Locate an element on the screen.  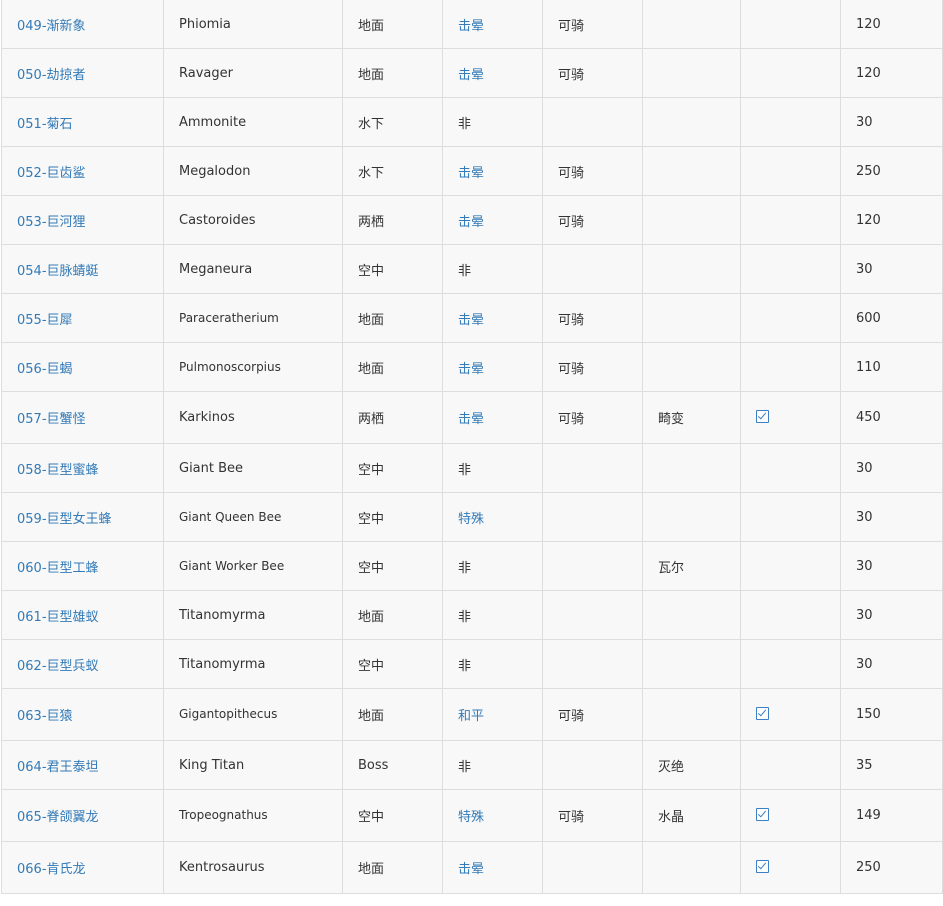
creature-link: 060-巨型工蜂 is located at coordinates (58, 568).